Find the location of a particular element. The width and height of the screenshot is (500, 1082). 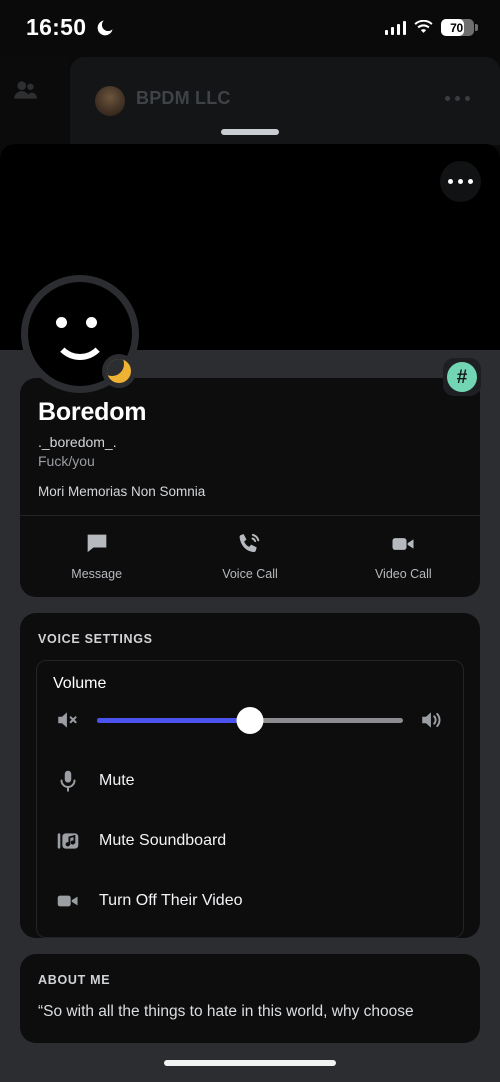

mute-row: Mute is located at coordinates (250, 781).